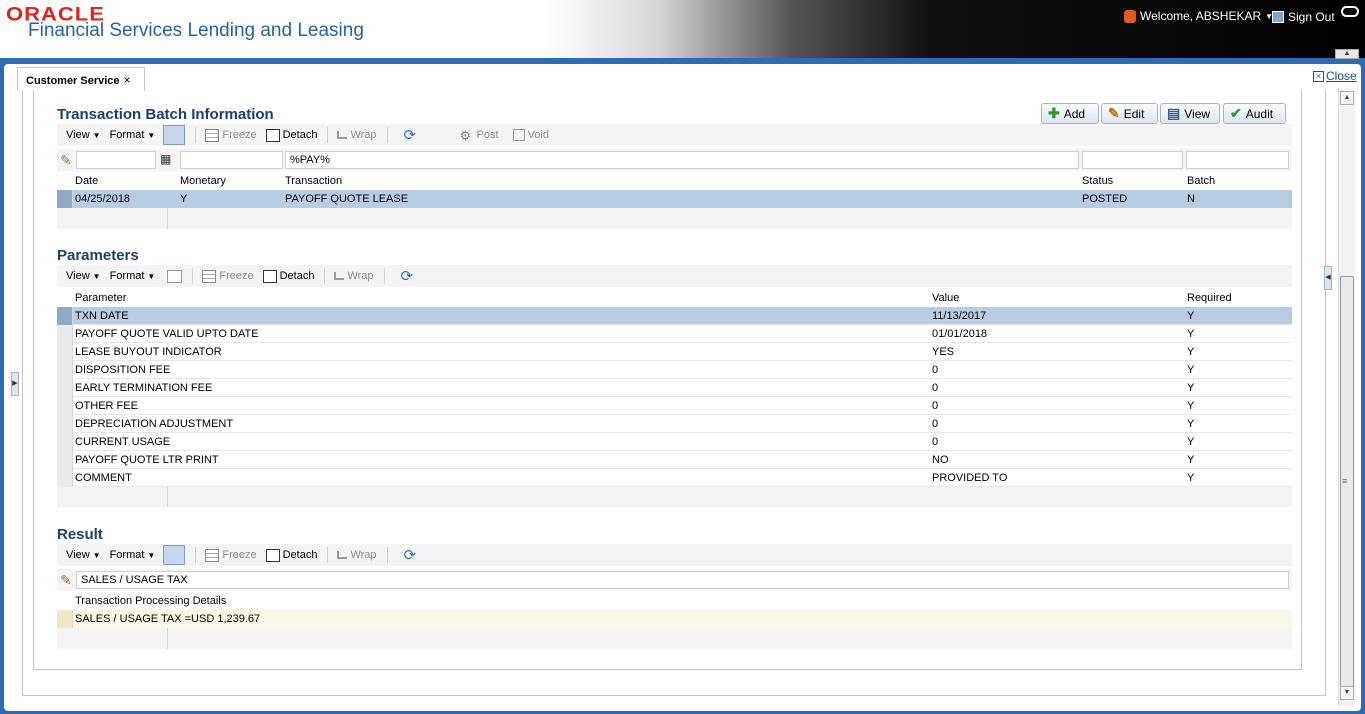 The height and width of the screenshot is (714, 1365). Describe the element at coordinates (682, 160) in the screenshot. I see `transaction-filter-input: %PAY%` at that location.